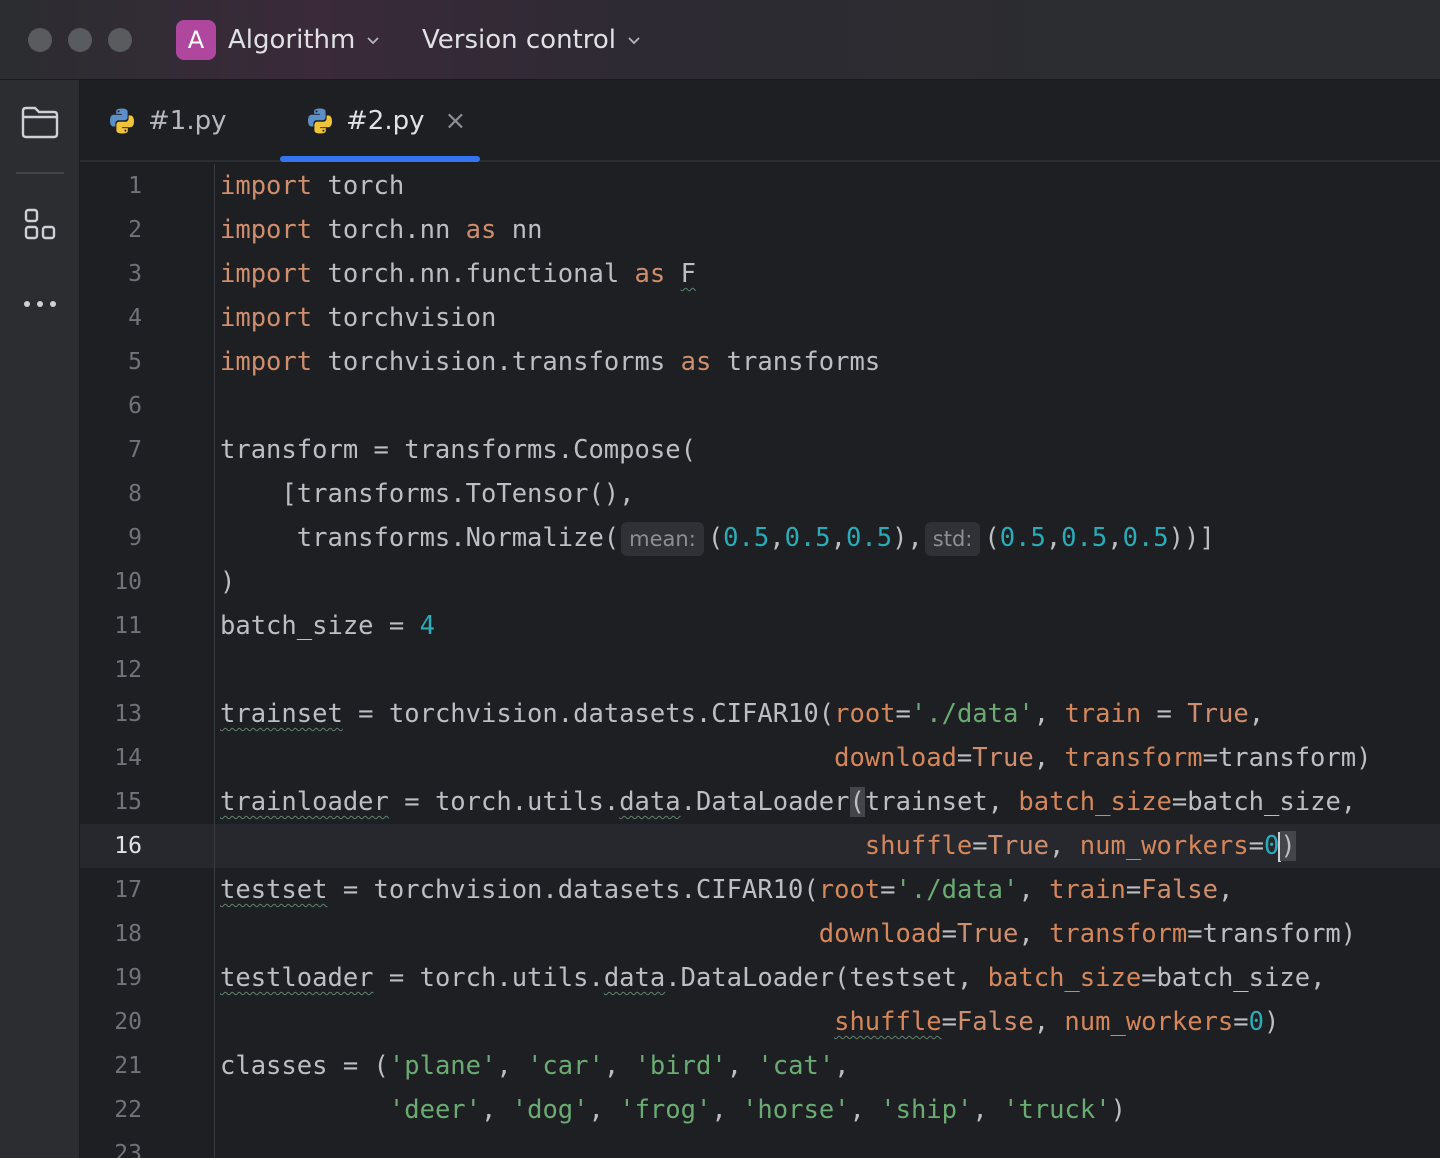 This screenshot has width=1440, height=1158. Describe the element at coordinates (358, 318) in the screenshot. I see `code-text: import torchvision` at that location.